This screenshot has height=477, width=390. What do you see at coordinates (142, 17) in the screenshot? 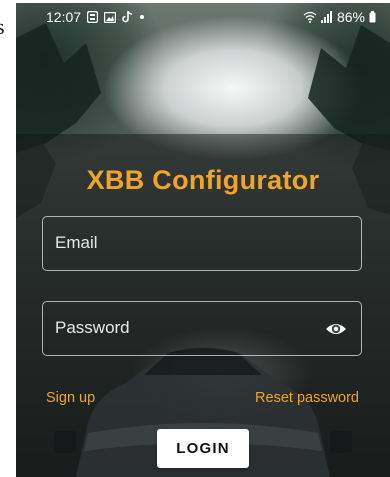
I see `dot-icon` at bounding box center [142, 17].